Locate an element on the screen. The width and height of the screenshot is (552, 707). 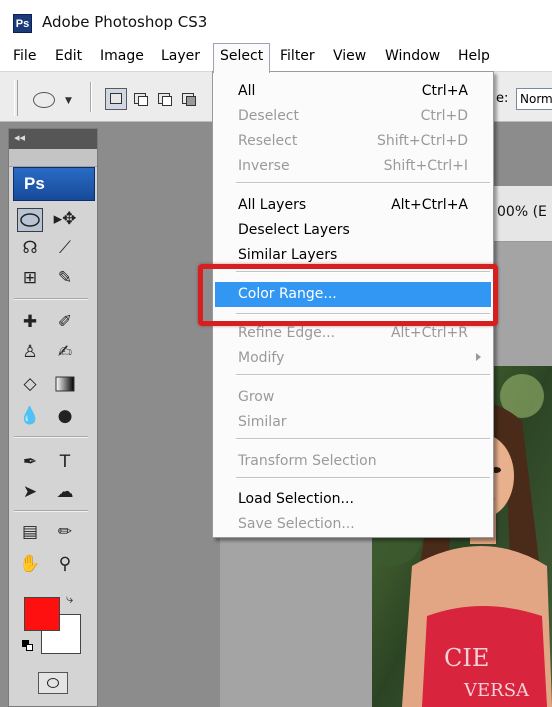
options-bar-grip is located at coordinates (16, 98).